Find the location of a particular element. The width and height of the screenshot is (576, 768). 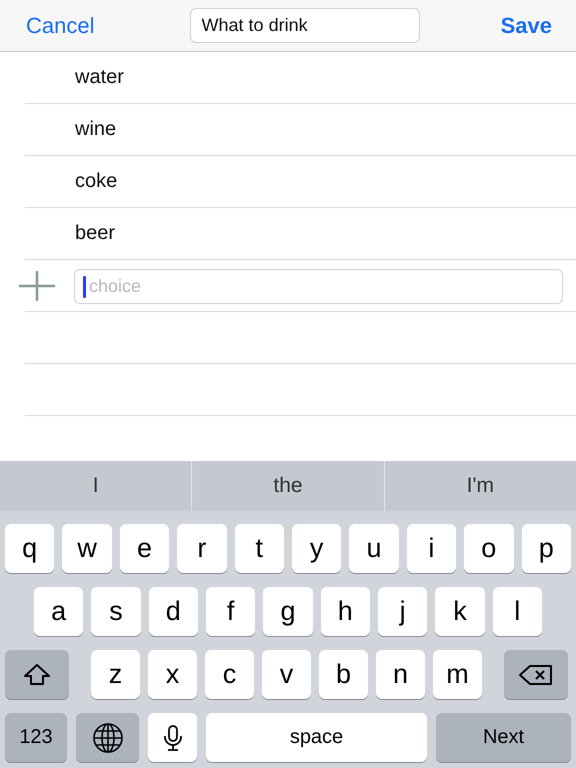

shift-key is located at coordinates (37, 674).